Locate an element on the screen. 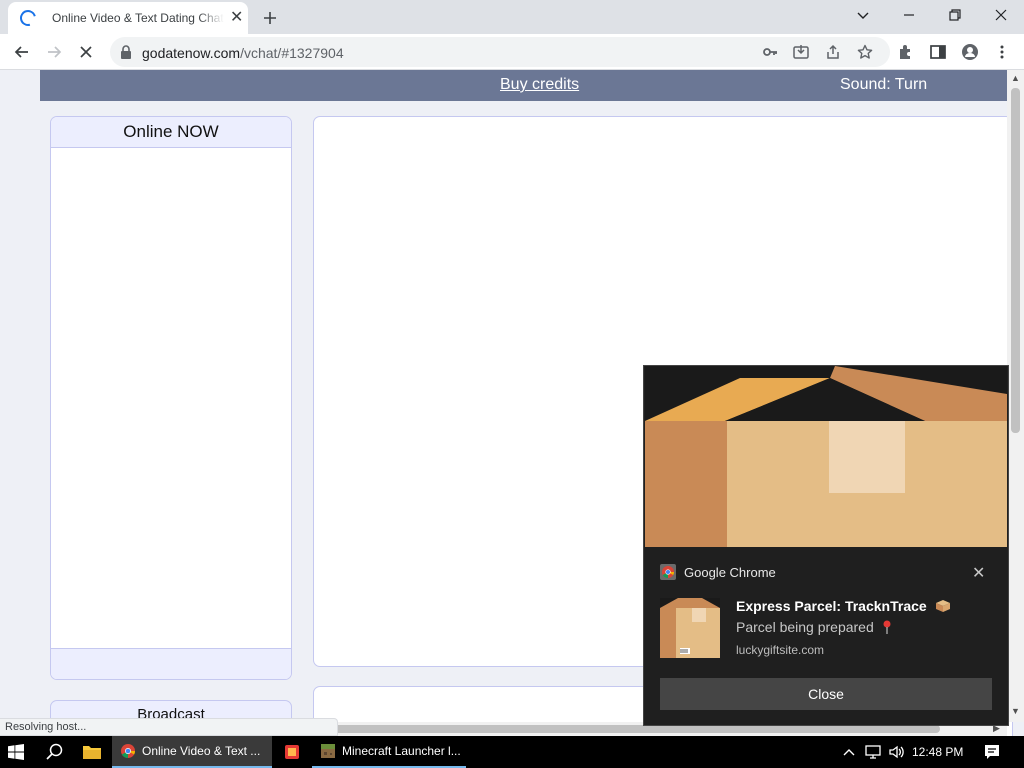 The width and height of the screenshot is (1024, 768). tab-title: Online Video & Text Dating Chat is located at coordinates (138, 18).